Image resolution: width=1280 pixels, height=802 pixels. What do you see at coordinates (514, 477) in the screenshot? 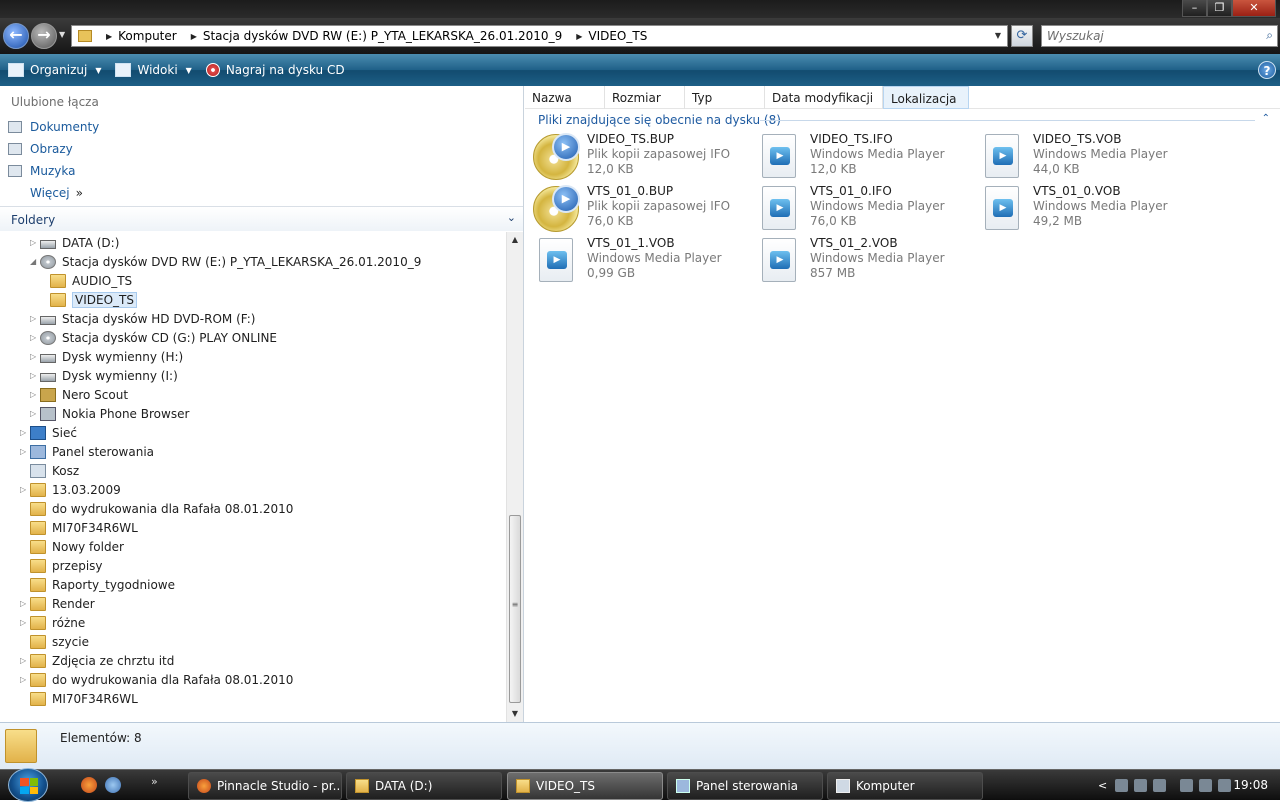
I see `tree-scrollbar: ▲ ≡ ▼` at bounding box center [514, 477].